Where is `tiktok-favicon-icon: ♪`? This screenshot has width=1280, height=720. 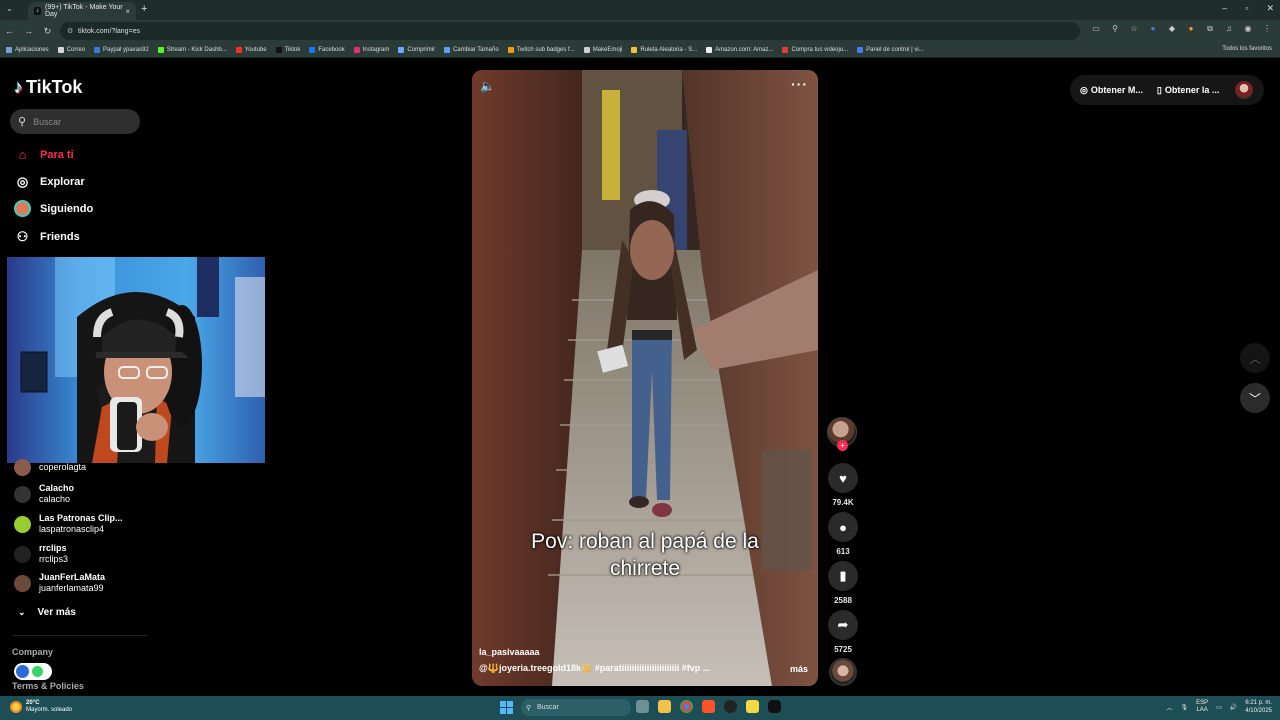 tiktok-favicon-icon: ♪ is located at coordinates (37, 11).